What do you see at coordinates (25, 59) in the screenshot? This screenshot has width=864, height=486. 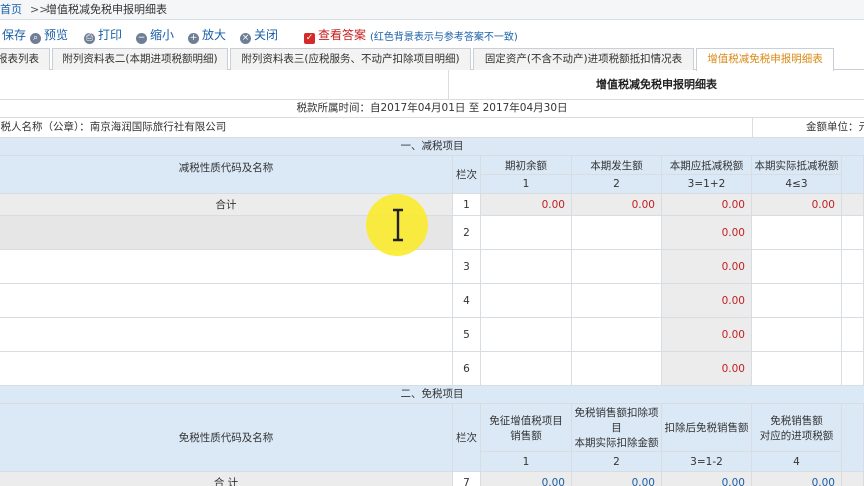 I see `tab-report-list: 报表列表` at bounding box center [25, 59].